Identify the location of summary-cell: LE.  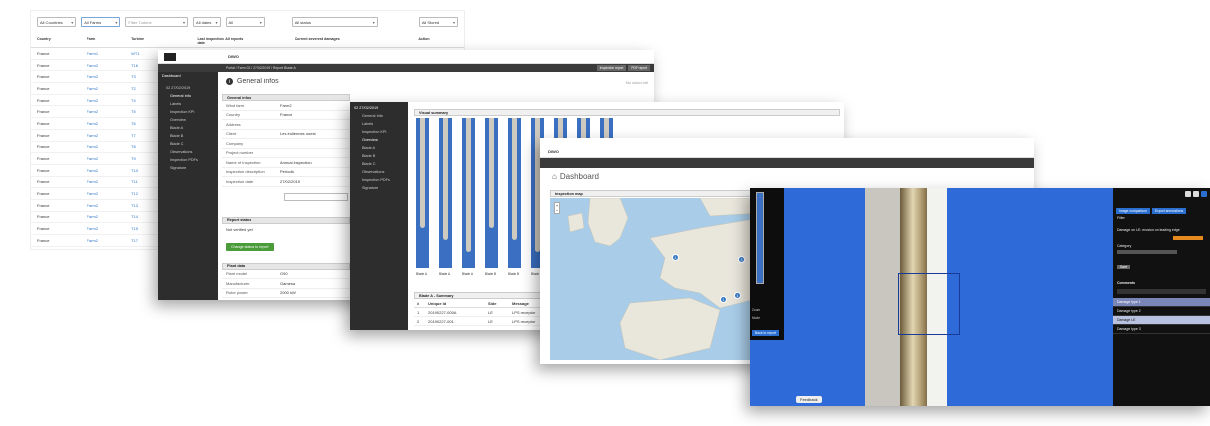
(490, 321).